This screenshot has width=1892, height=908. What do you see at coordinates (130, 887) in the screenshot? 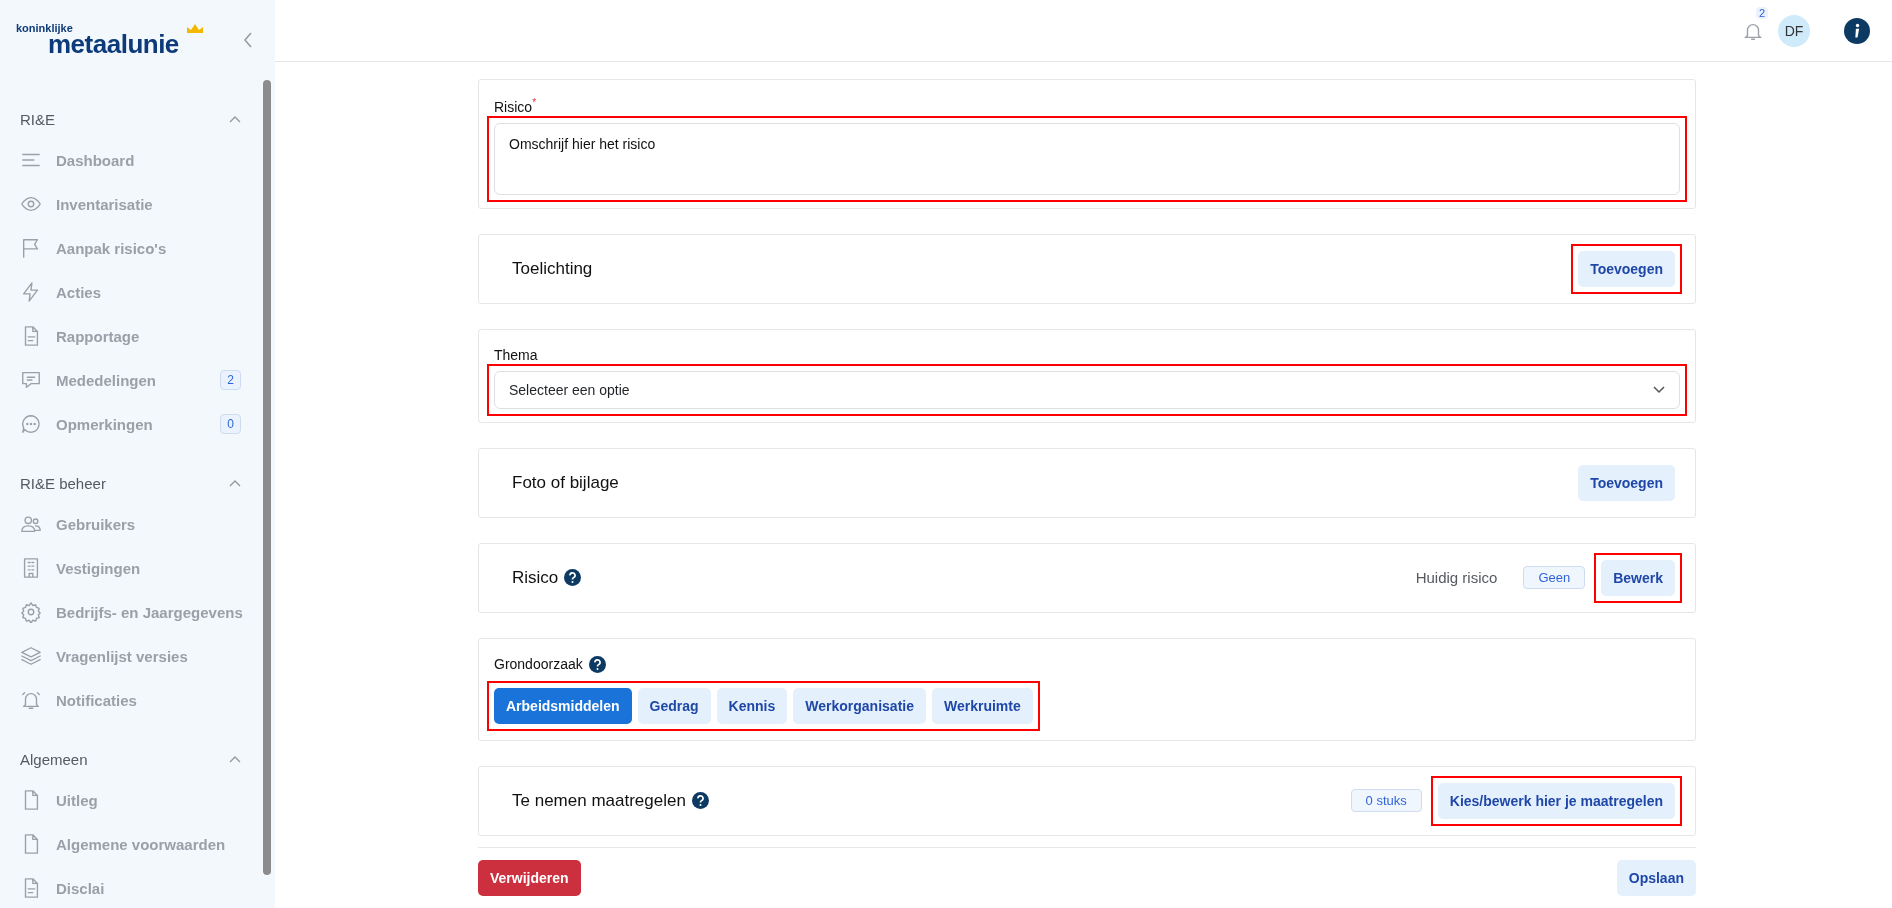
I see `nav-item: Disclai` at bounding box center [130, 887].